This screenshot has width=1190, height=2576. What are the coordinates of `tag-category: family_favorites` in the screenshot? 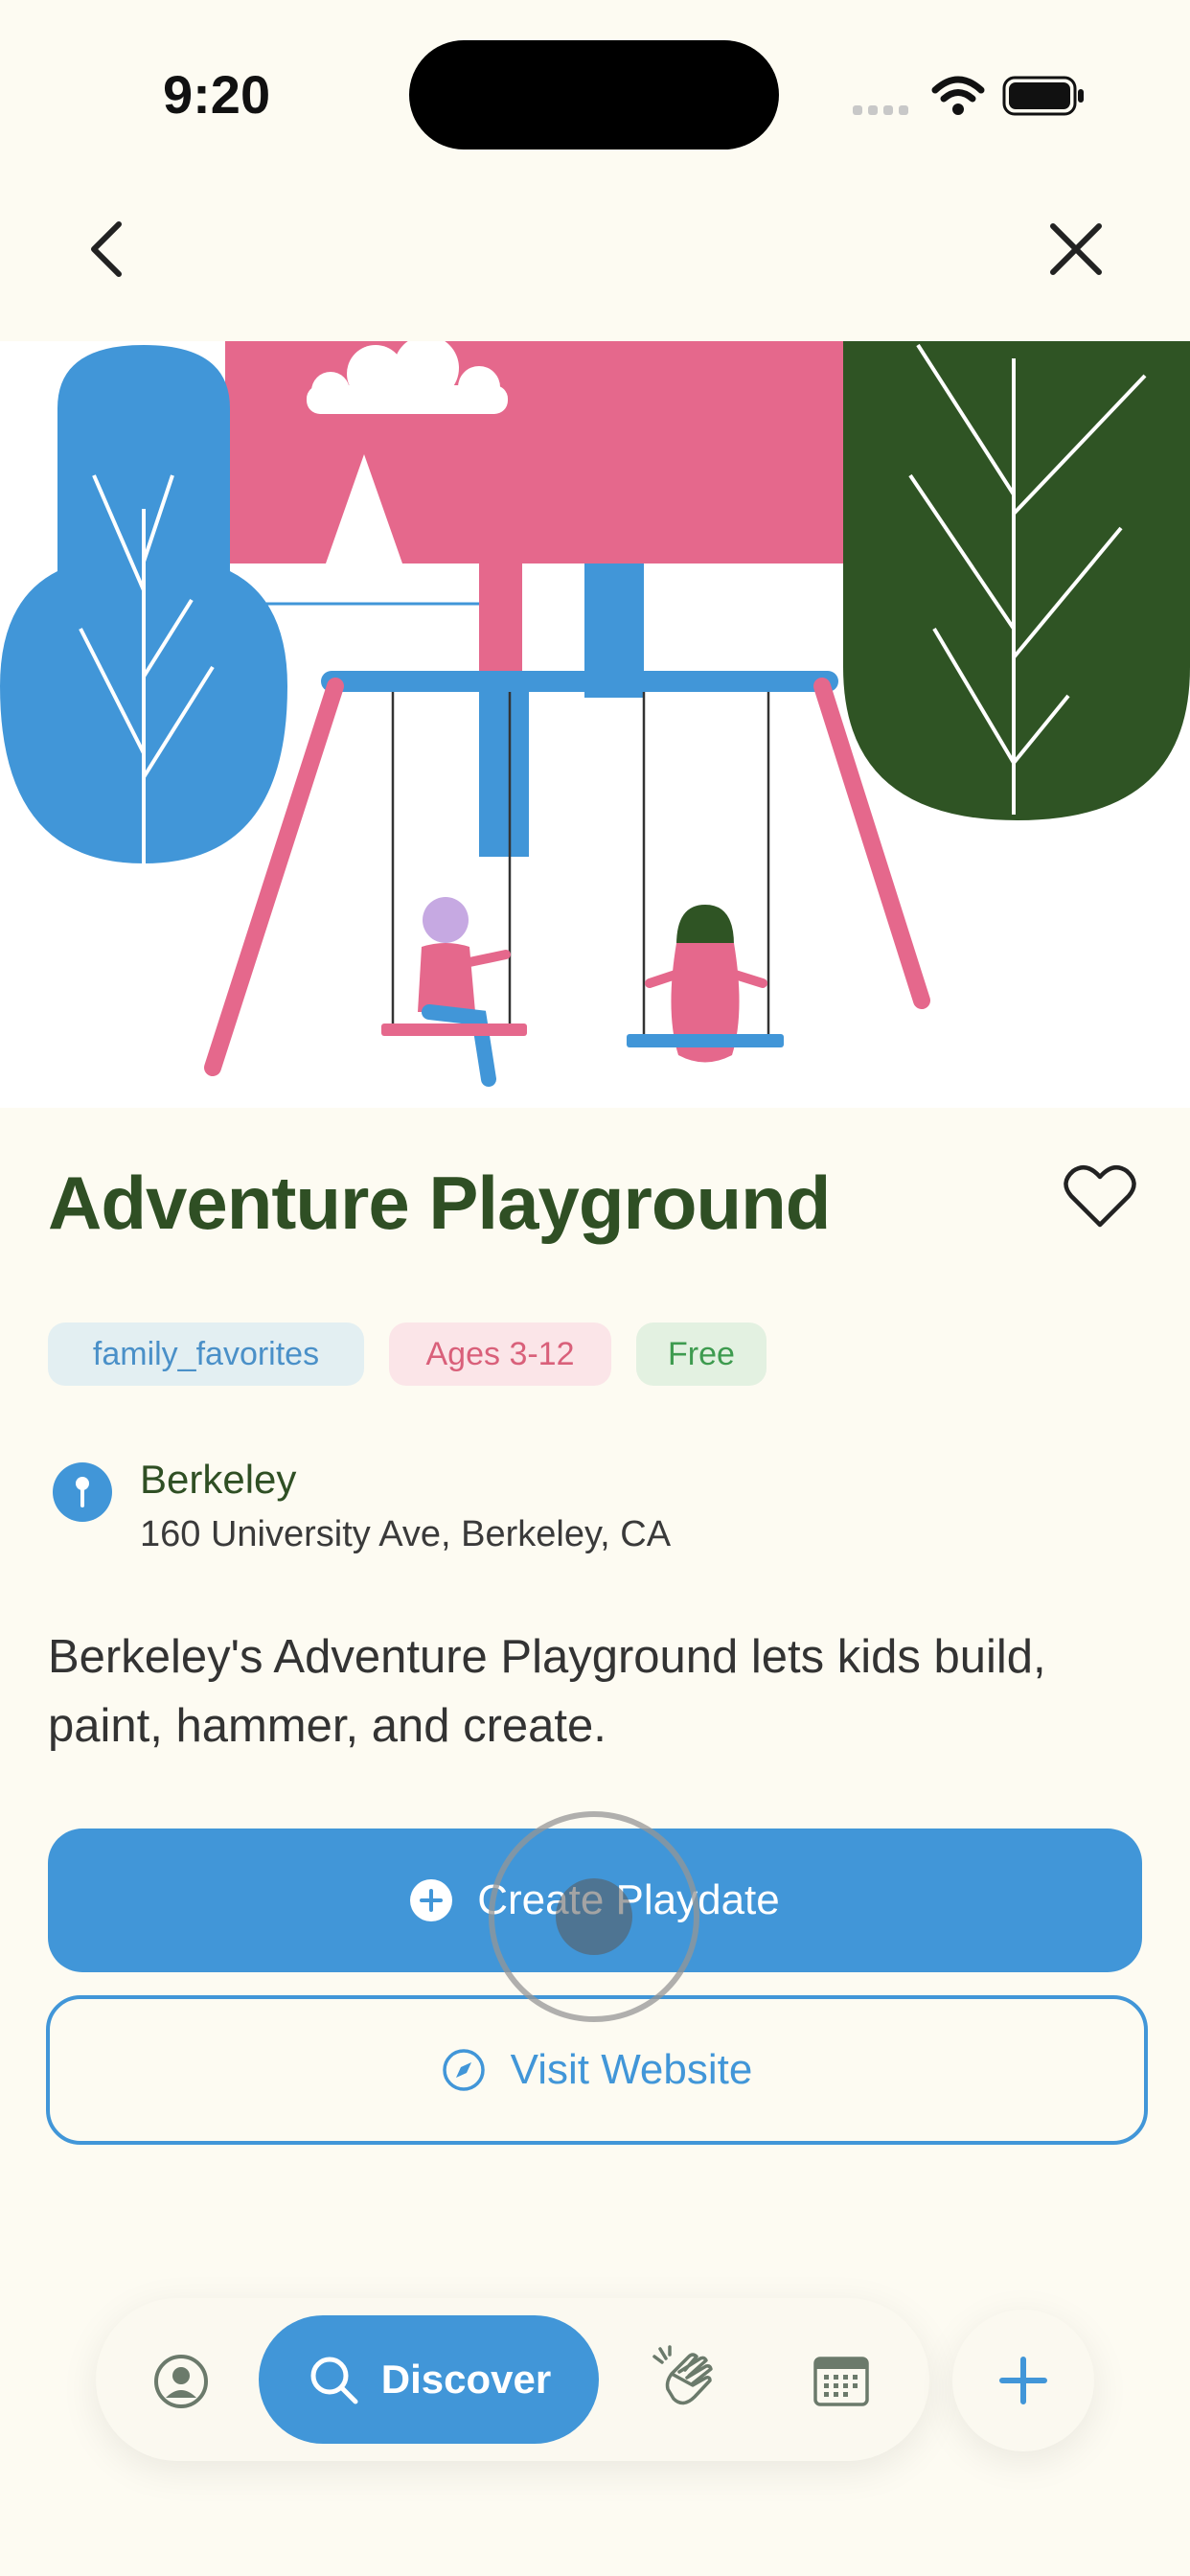 It's located at (206, 1354).